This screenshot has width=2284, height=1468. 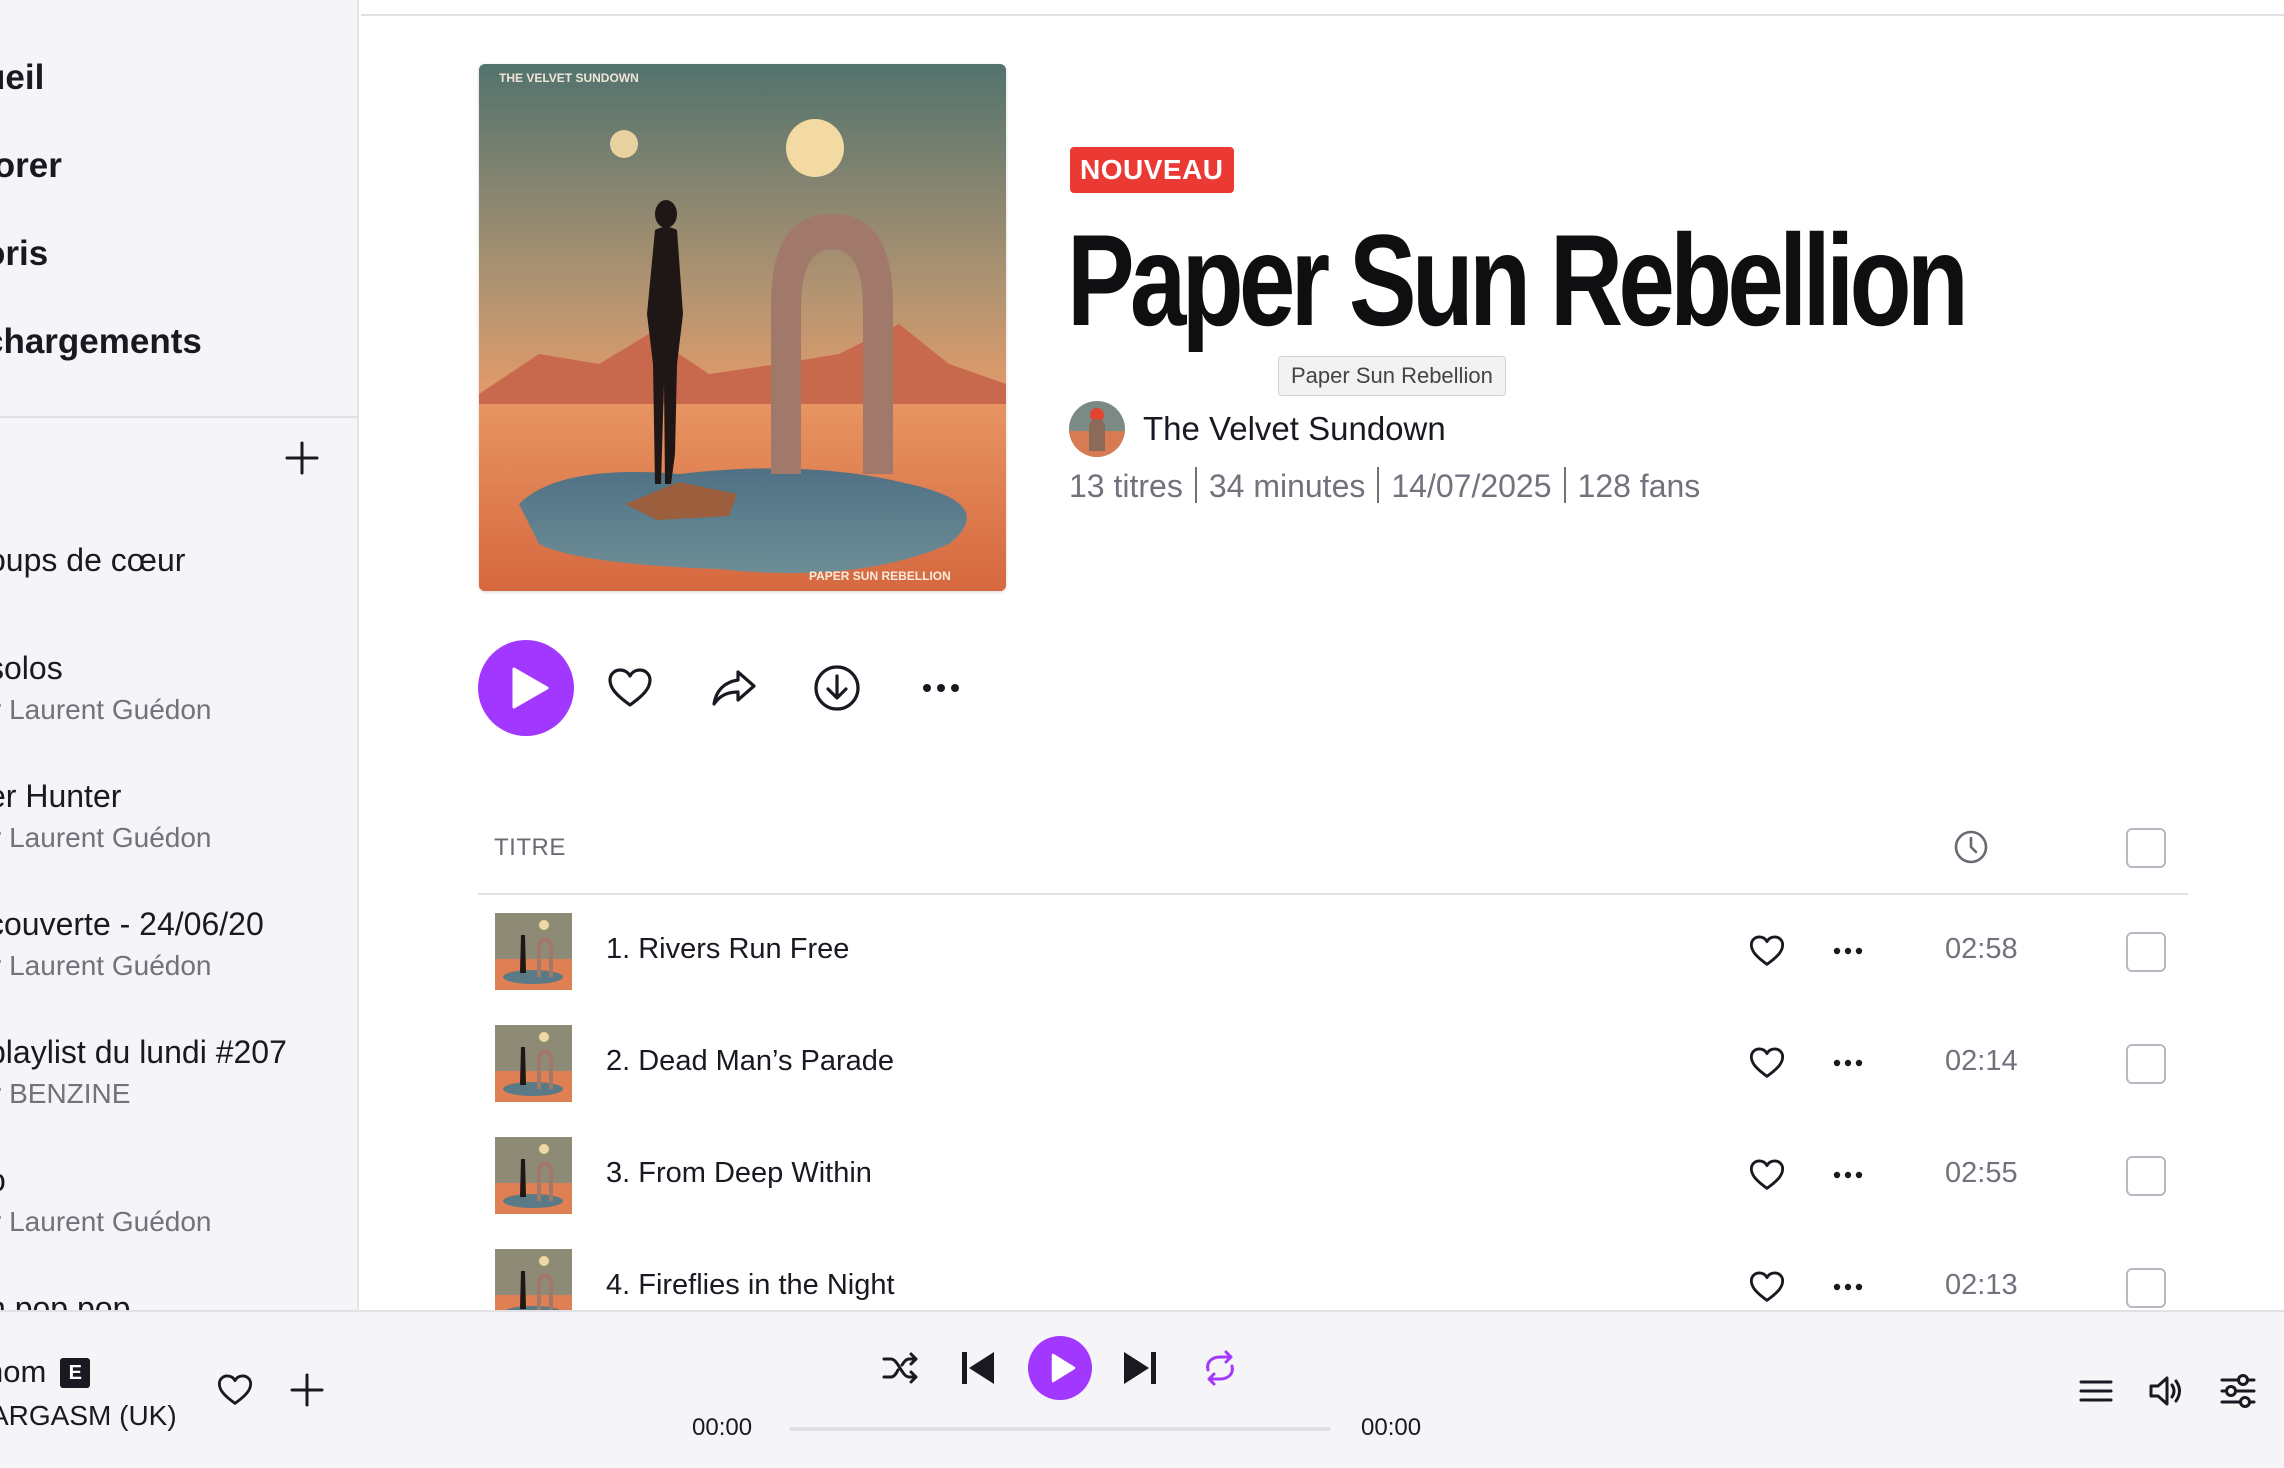 I want to click on volume-button, so click(x=2166, y=1391).